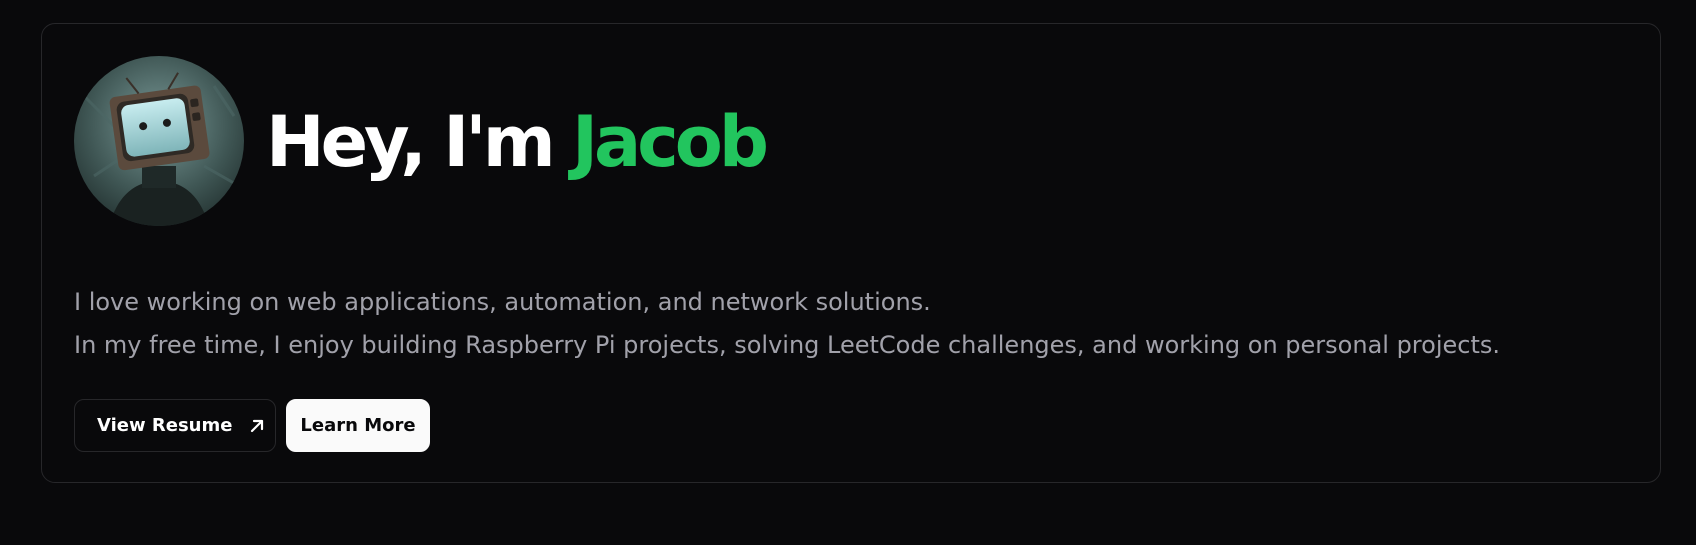 The height and width of the screenshot is (545, 1696). I want to click on avatar, so click(159, 141).